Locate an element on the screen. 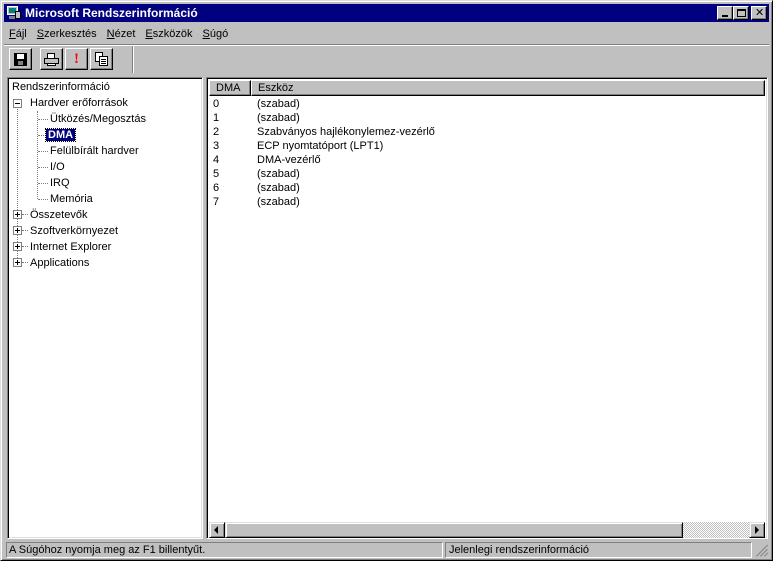  toolbar: ! is located at coordinates (62, 60).